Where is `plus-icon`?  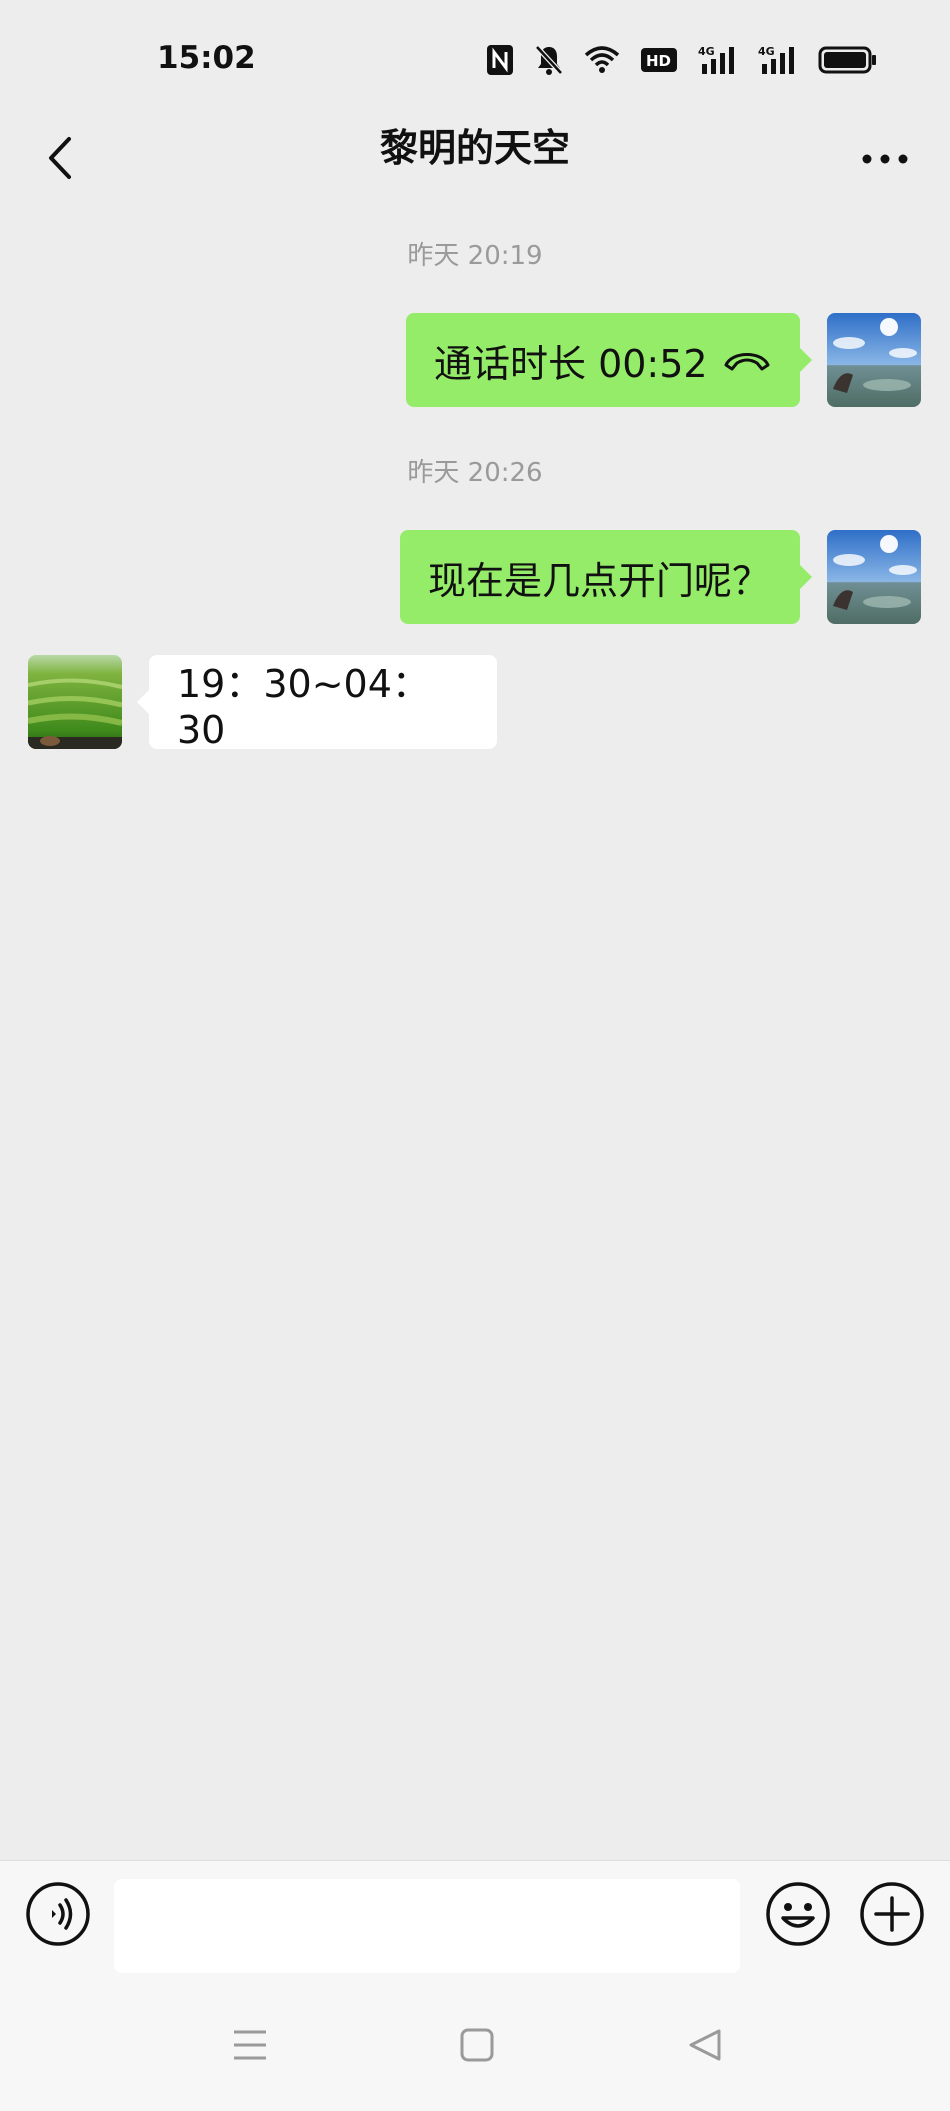
plus-icon is located at coordinates (892, 1914).